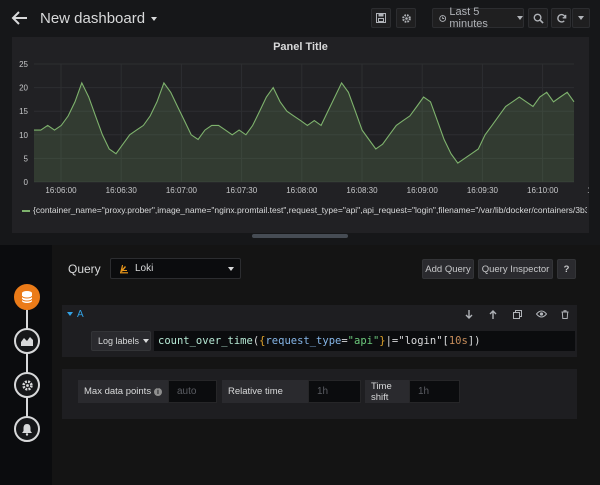 The width and height of the screenshot is (600, 485). Describe the element at coordinates (75, 314) in the screenshot. I see `query-row-toggle: A` at that location.